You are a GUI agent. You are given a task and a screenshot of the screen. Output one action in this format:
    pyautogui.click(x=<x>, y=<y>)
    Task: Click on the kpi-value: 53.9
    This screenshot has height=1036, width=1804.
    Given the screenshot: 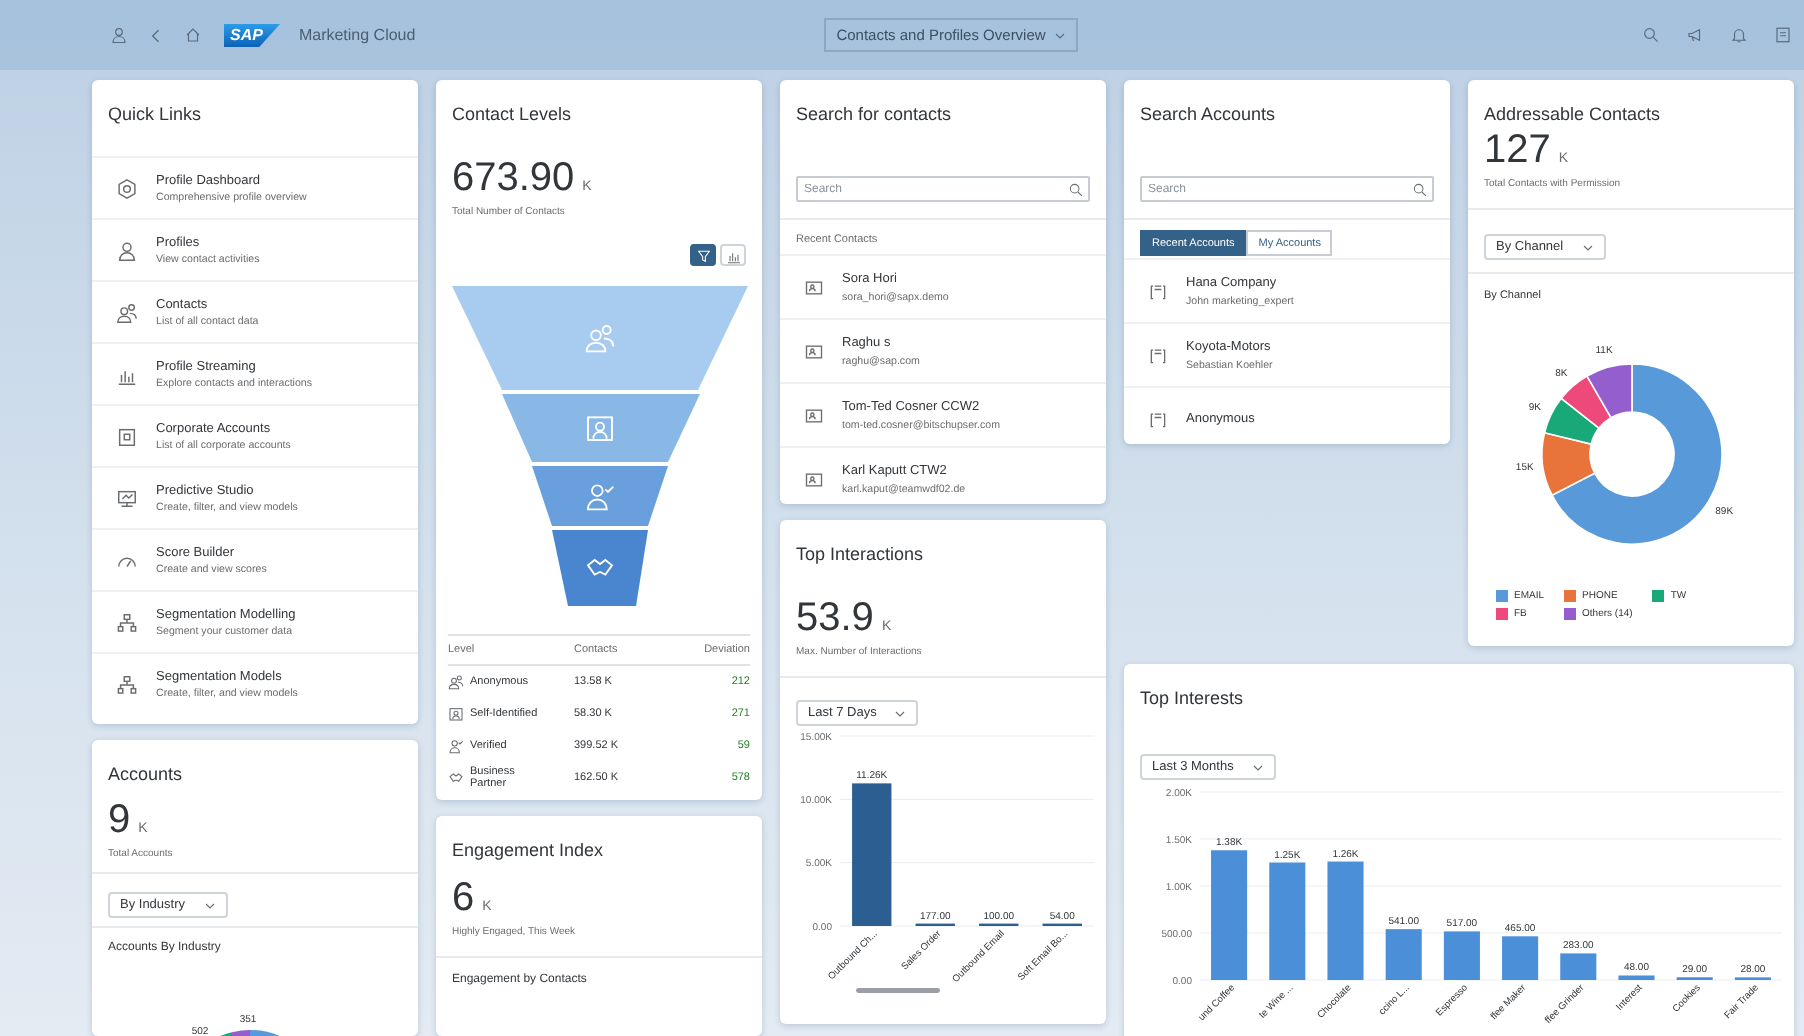 What is the action you would take?
    pyautogui.click(x=835, y=618)
    